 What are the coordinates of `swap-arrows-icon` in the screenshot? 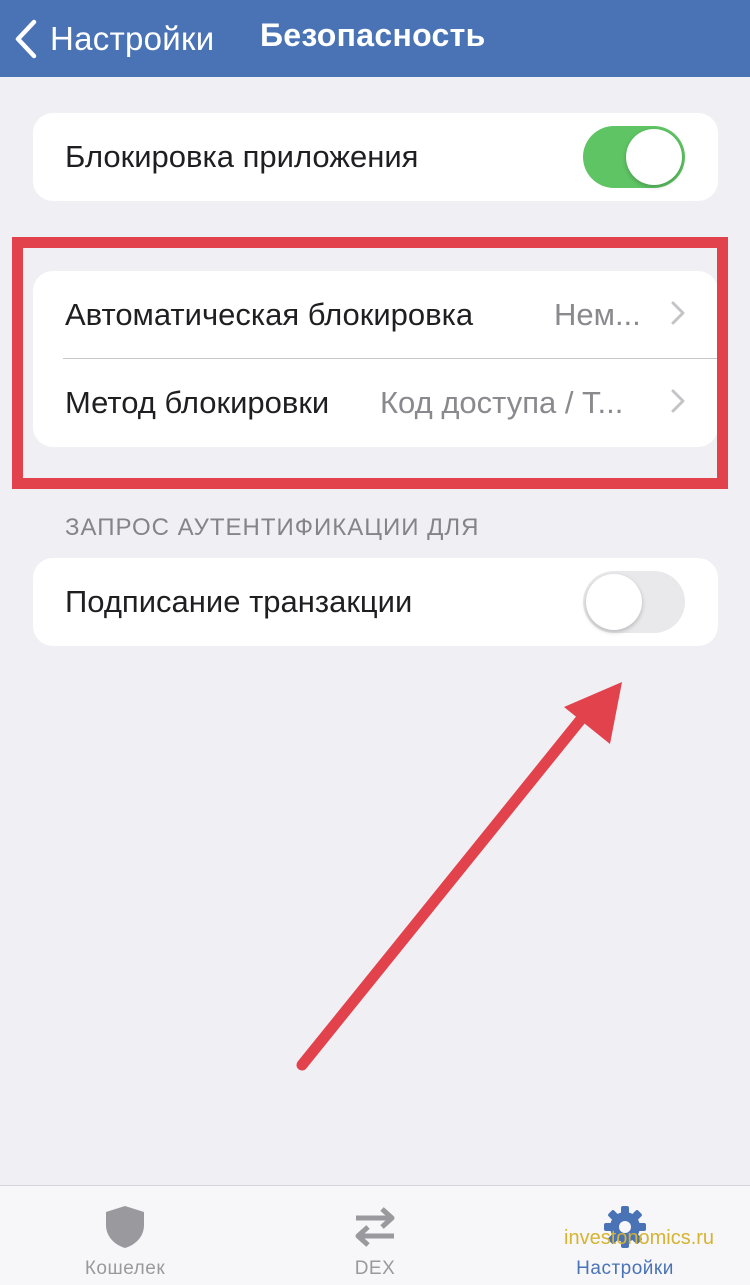 It's located at (375, 1229).